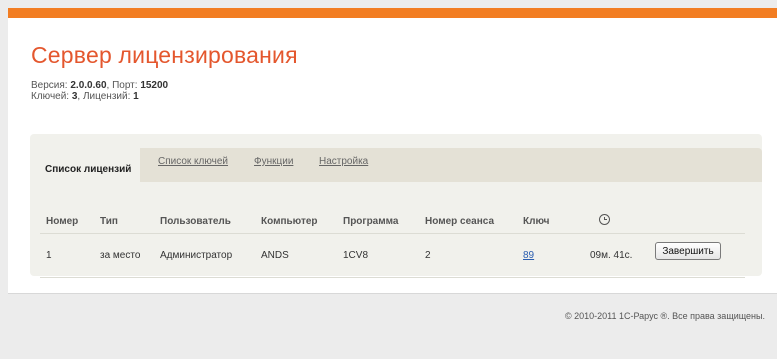  Describe the element at coordinates (164, 55) in the screenshot. I see `page-title: Сервер лицензирования` at that location.